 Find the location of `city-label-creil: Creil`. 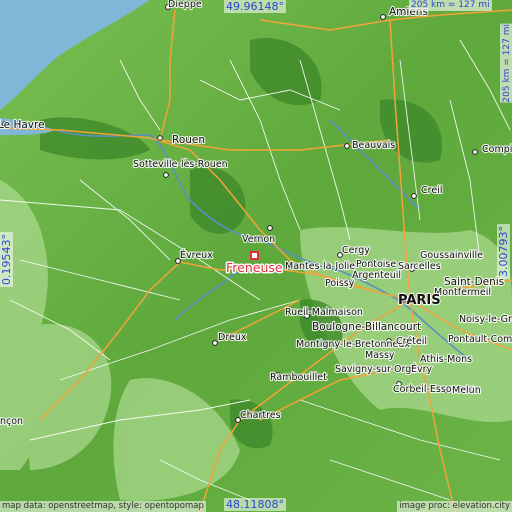

city-label-creil: Creil is located at coordinates (431, 190).